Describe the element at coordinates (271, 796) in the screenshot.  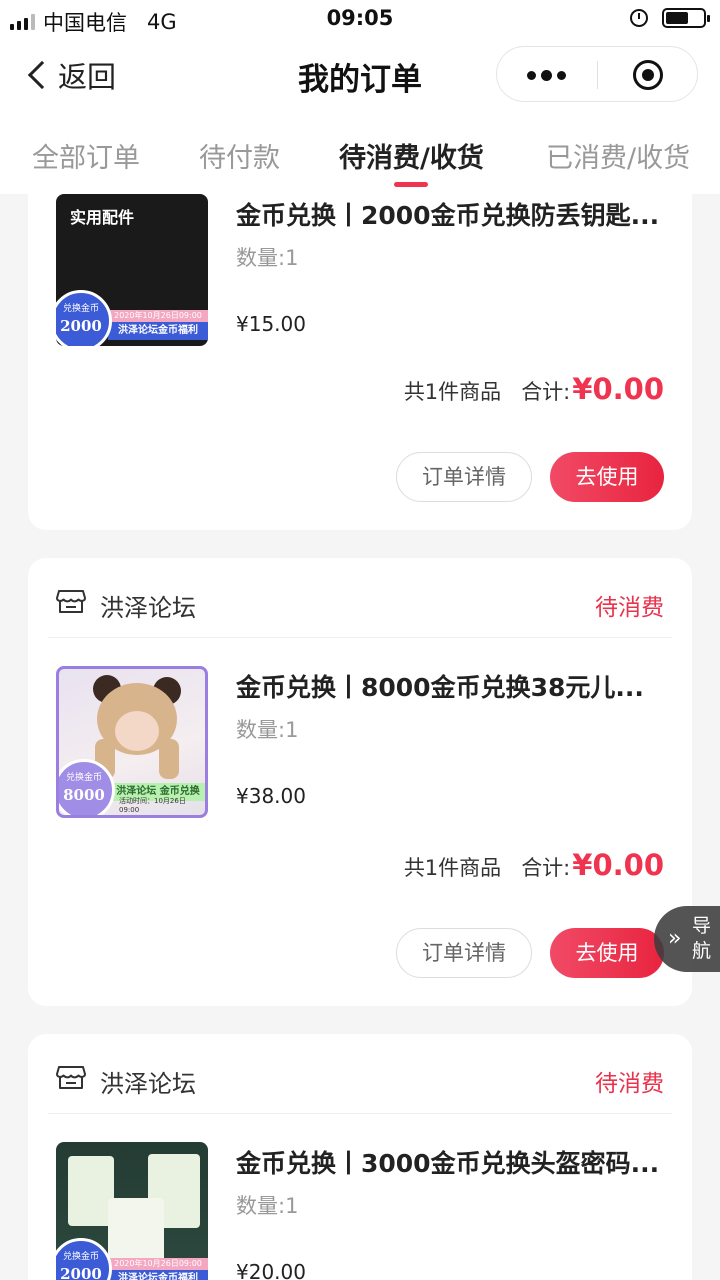
I see `product-price: ¥38.00` at that location.